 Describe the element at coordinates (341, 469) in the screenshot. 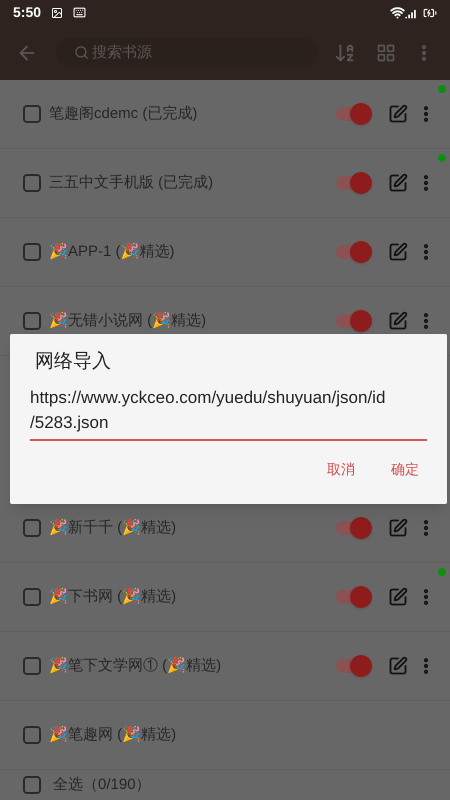

I see `dialog-button: 取消` at that location.